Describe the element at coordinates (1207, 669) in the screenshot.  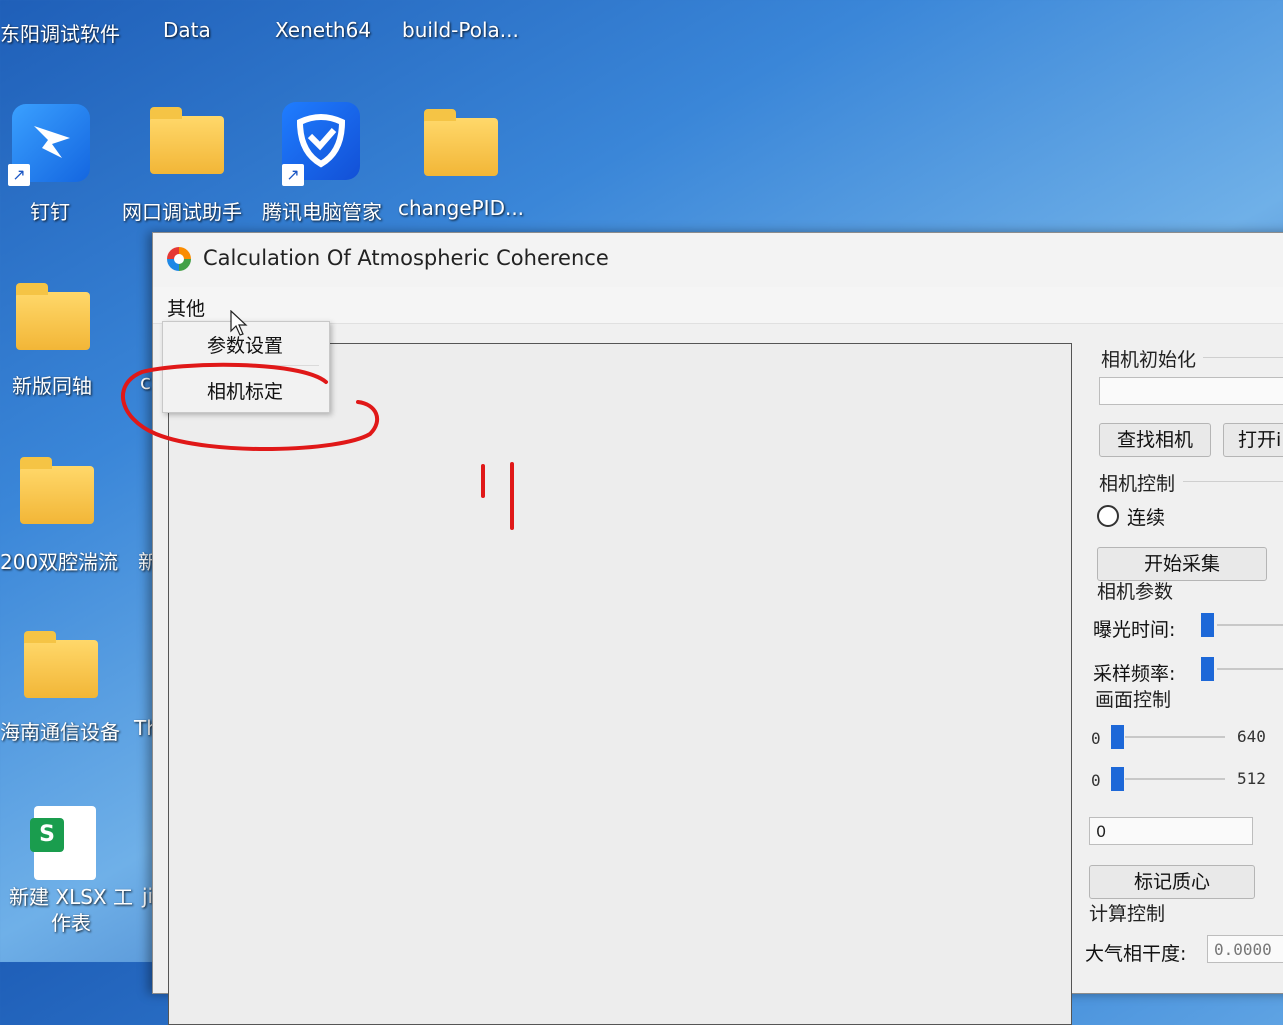
I see `sample-rate-slider` at that location.